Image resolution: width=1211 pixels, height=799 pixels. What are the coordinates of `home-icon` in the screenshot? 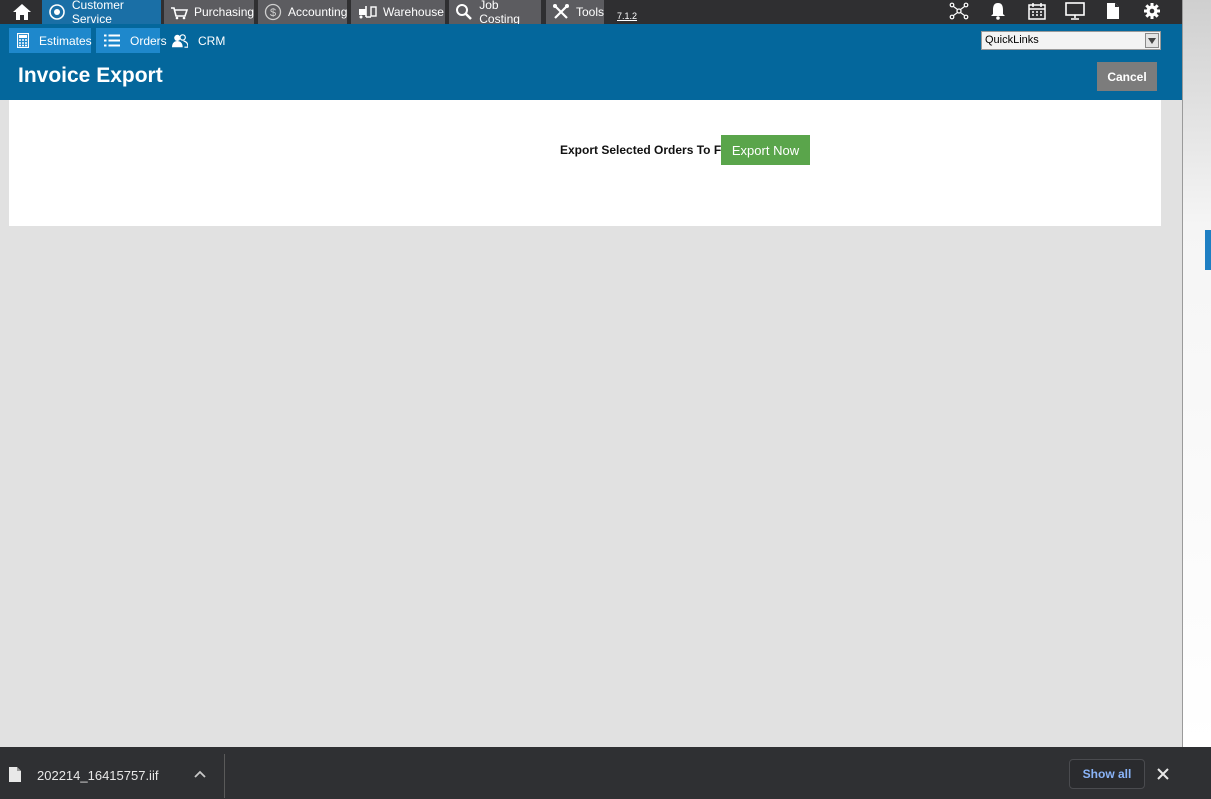 It's located at (22, 12).